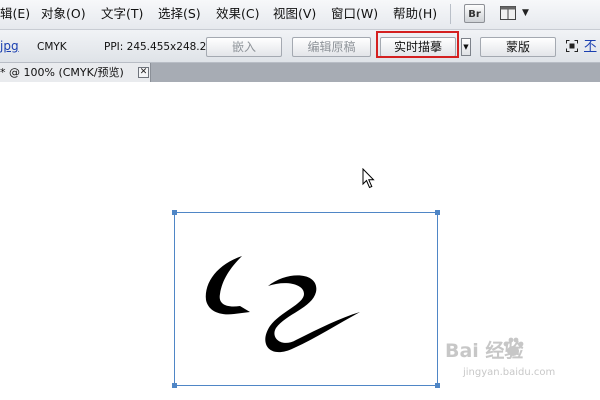 Image resolution: width=600 pixels, height=400 pixels. What do you see at coordinates (437, 212) in the screenshot?
I see `resize-handle-top-right` at bounding box center [437, 212].